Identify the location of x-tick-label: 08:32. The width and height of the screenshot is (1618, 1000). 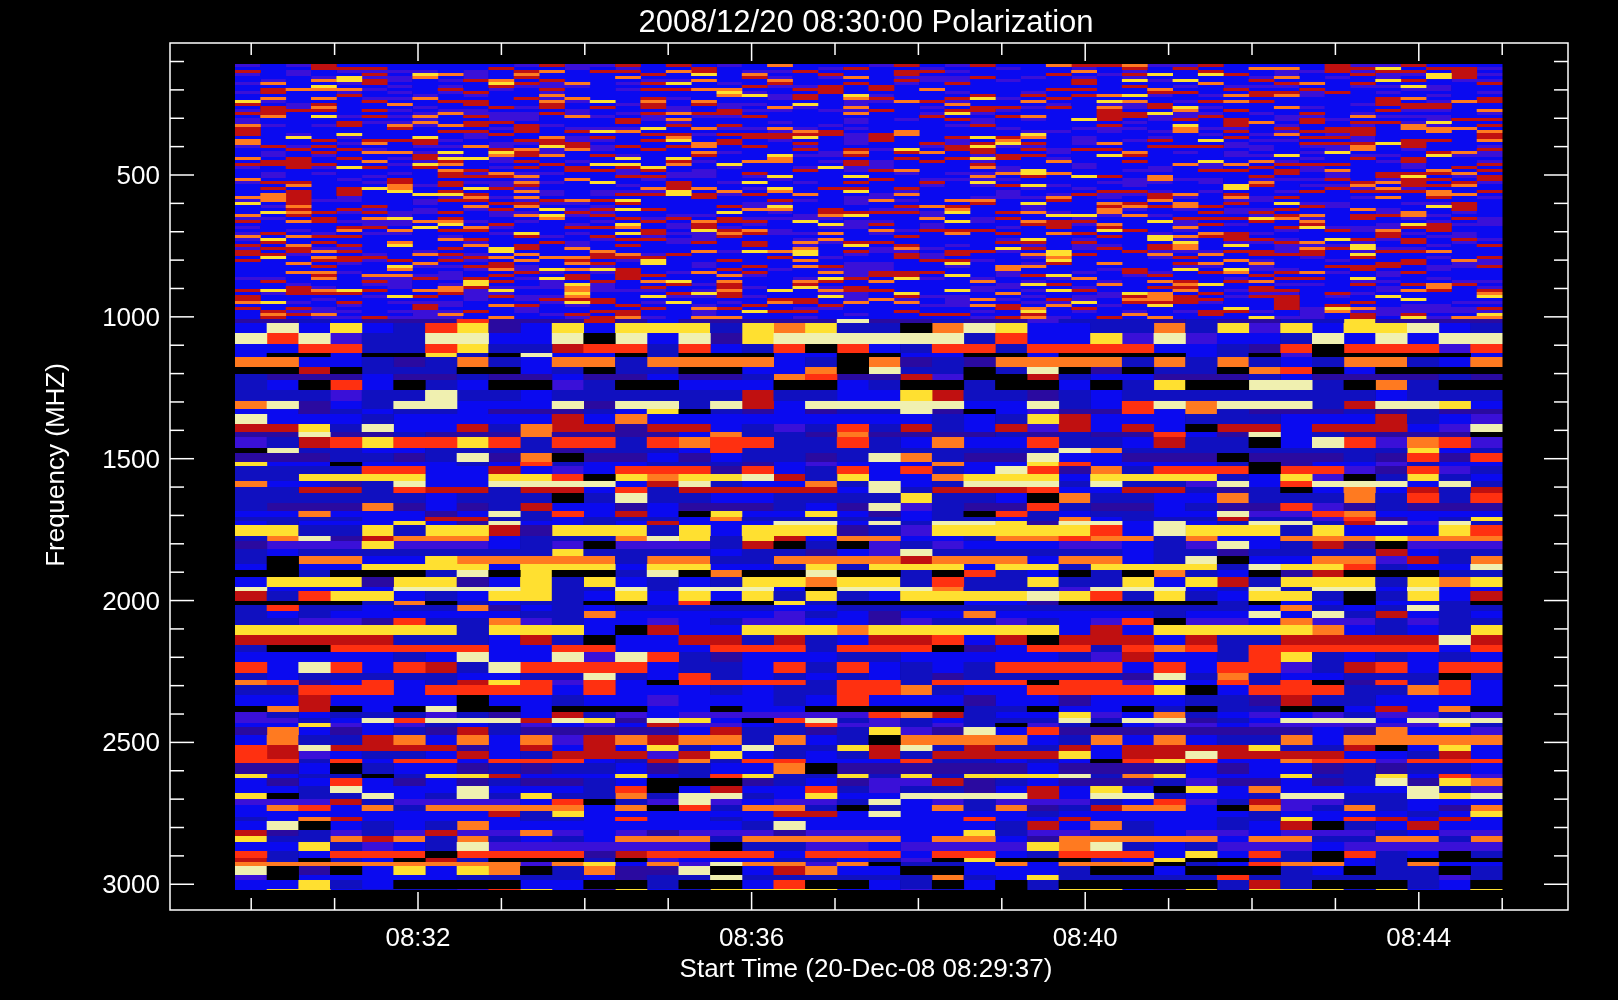
(418, 937).